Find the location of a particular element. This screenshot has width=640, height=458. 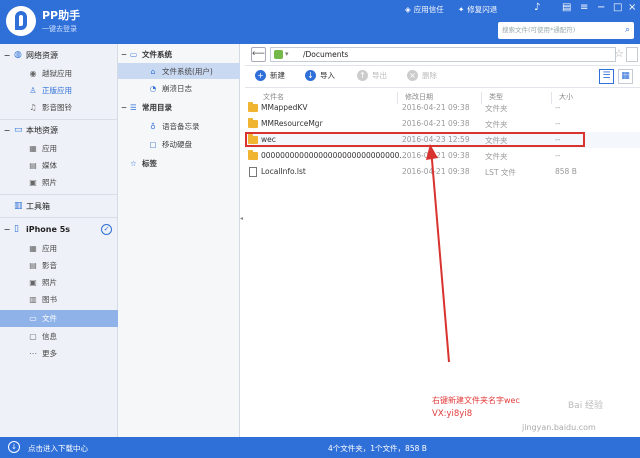

file-name: MMappedKV is located at coordinates (284, 107).